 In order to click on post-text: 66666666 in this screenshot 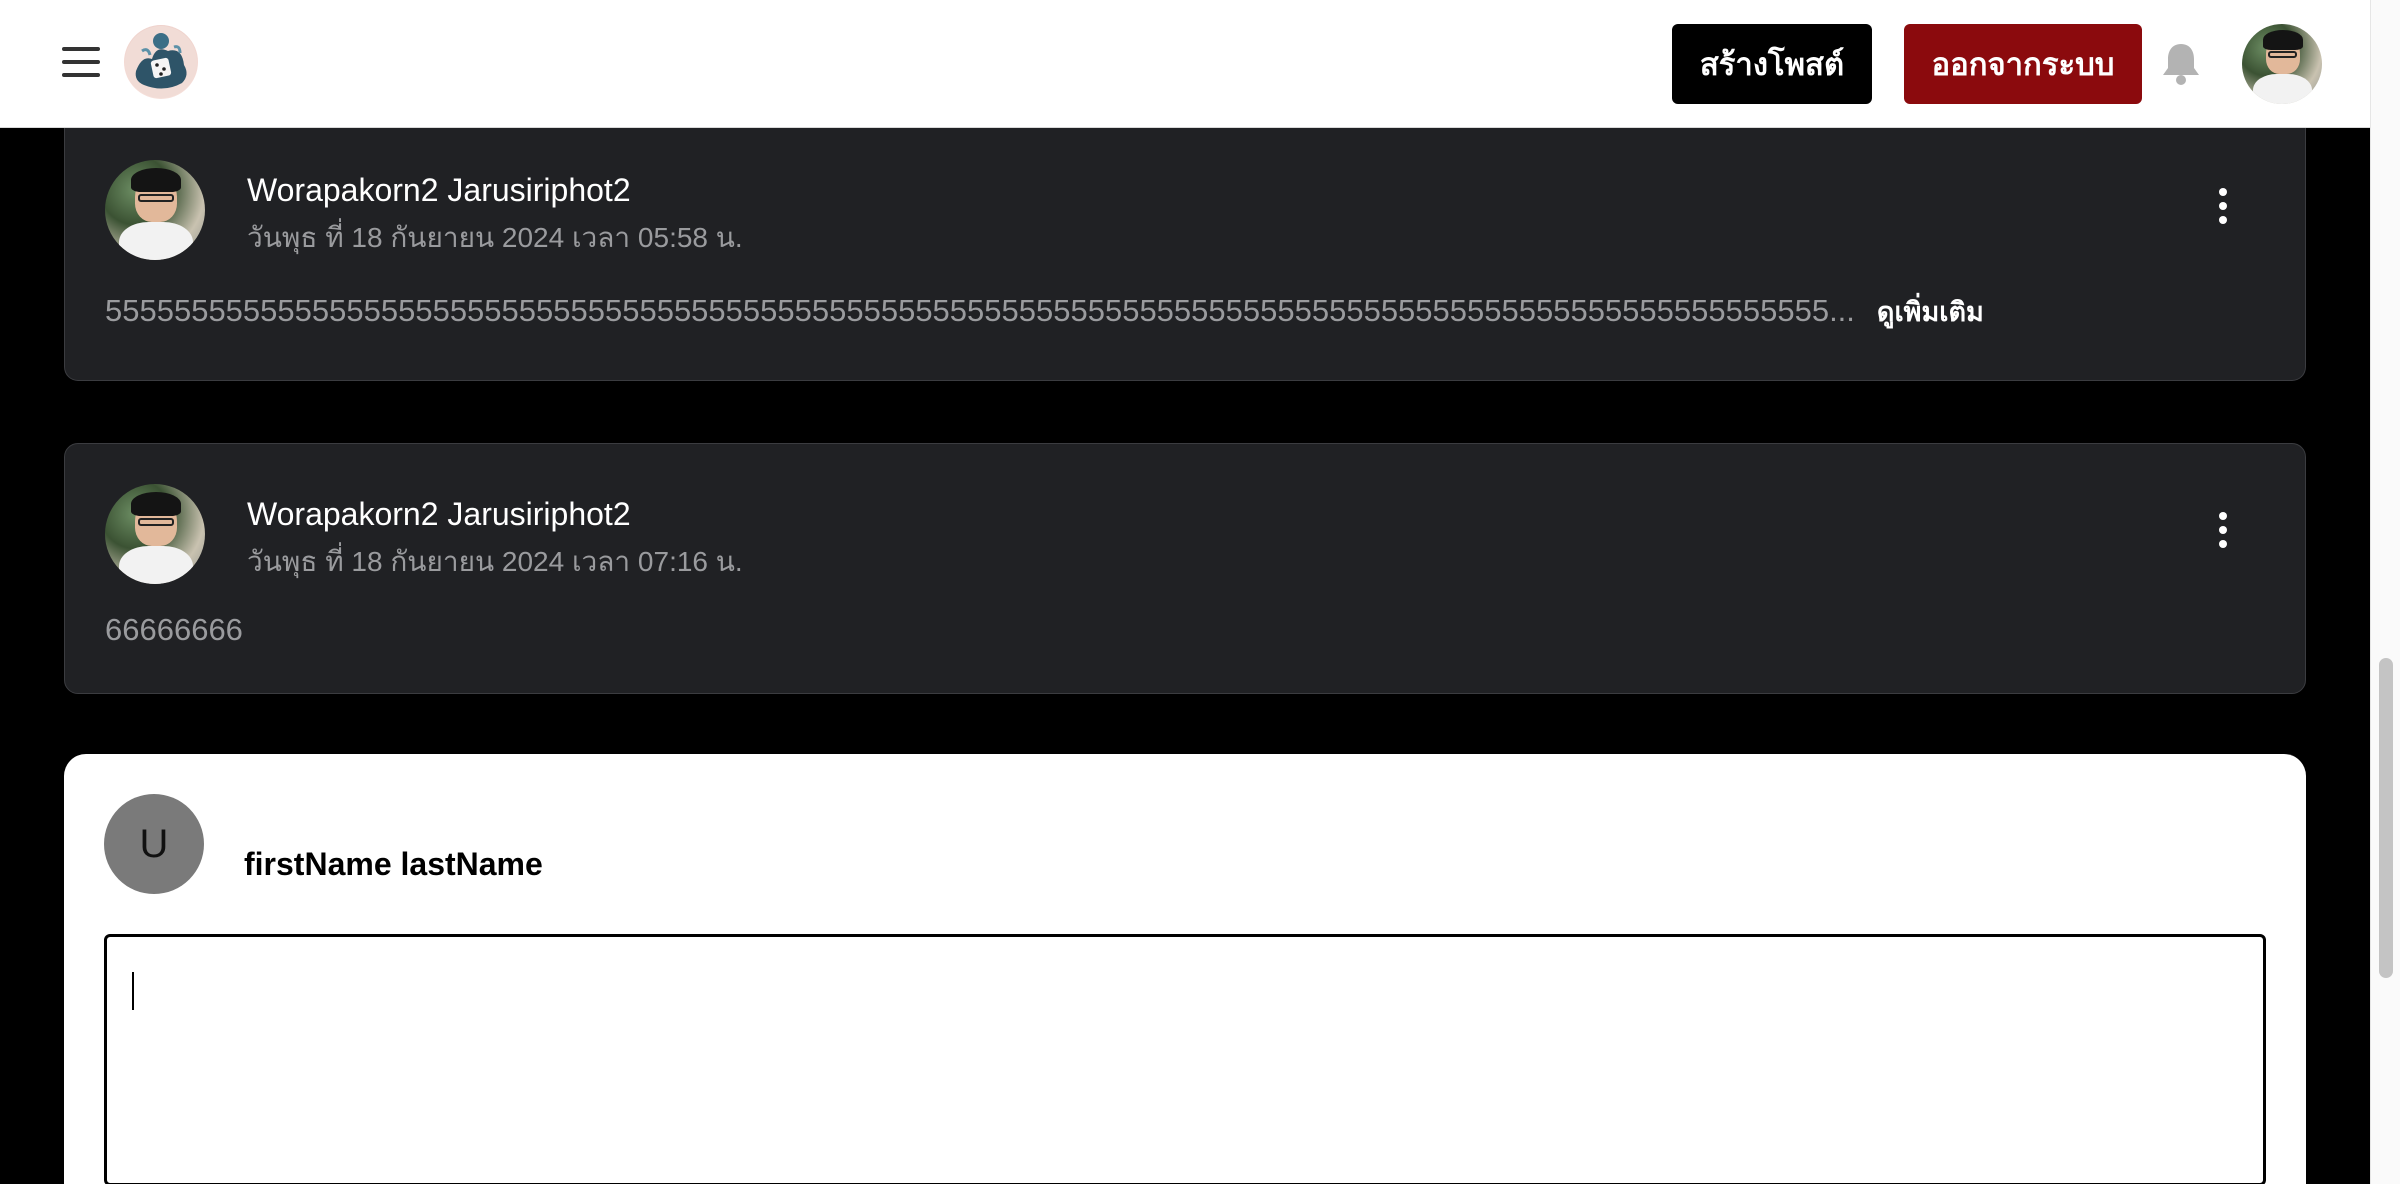, I will do `click(174, 629)`.